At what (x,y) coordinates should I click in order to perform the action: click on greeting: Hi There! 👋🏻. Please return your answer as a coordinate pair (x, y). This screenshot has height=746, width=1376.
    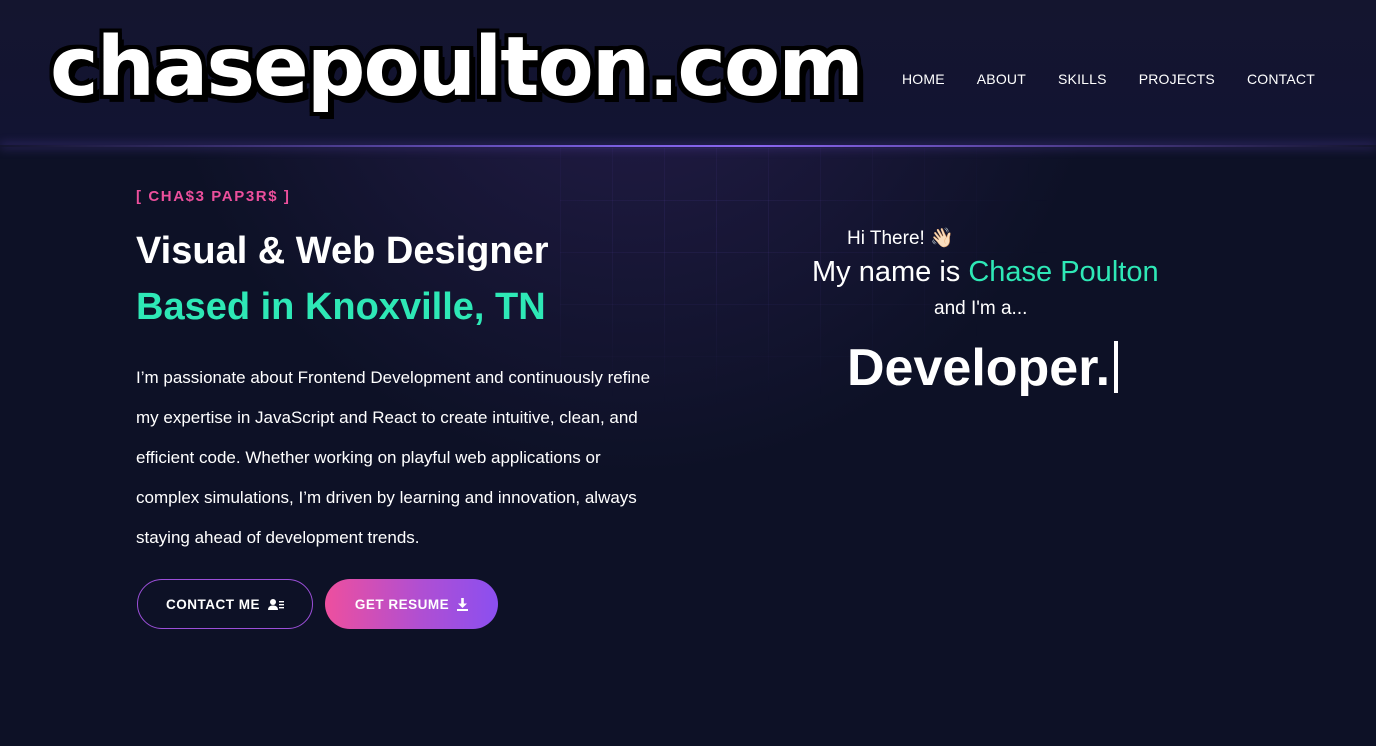
    Looking at the image, I should click on (900, 238).